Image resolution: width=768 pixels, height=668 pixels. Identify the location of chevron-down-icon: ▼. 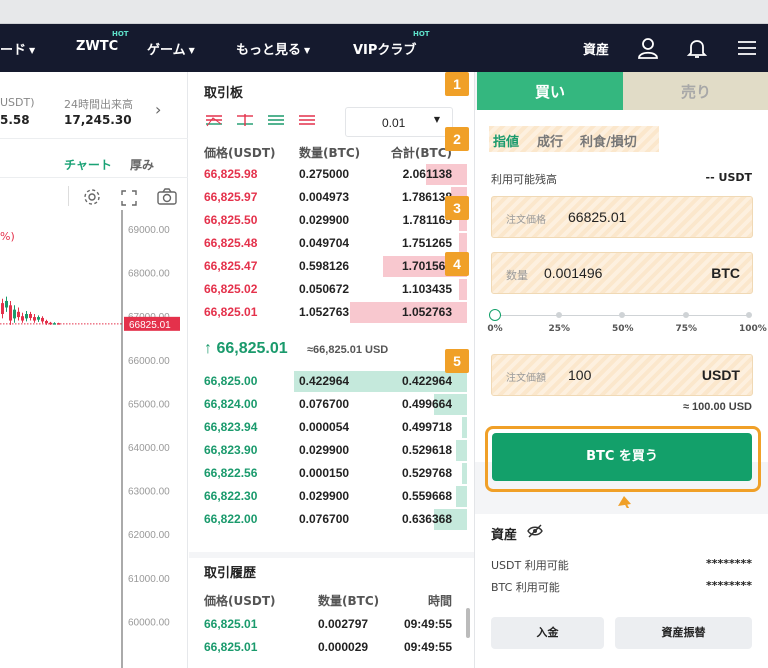
(307, 50).